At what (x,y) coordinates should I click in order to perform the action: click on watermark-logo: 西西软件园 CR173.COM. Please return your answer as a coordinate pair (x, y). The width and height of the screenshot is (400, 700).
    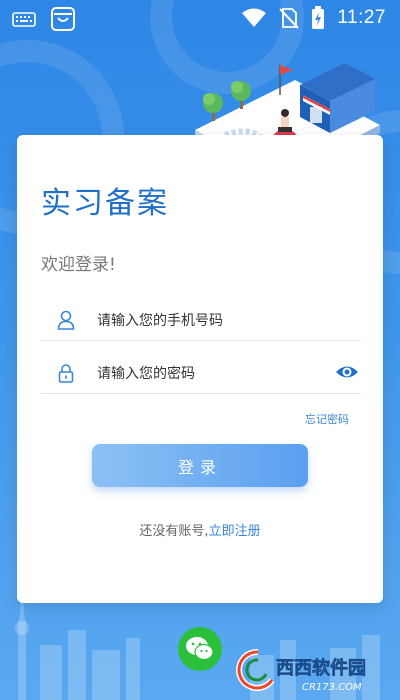
    Looking at the image, I should click on (301, 670).